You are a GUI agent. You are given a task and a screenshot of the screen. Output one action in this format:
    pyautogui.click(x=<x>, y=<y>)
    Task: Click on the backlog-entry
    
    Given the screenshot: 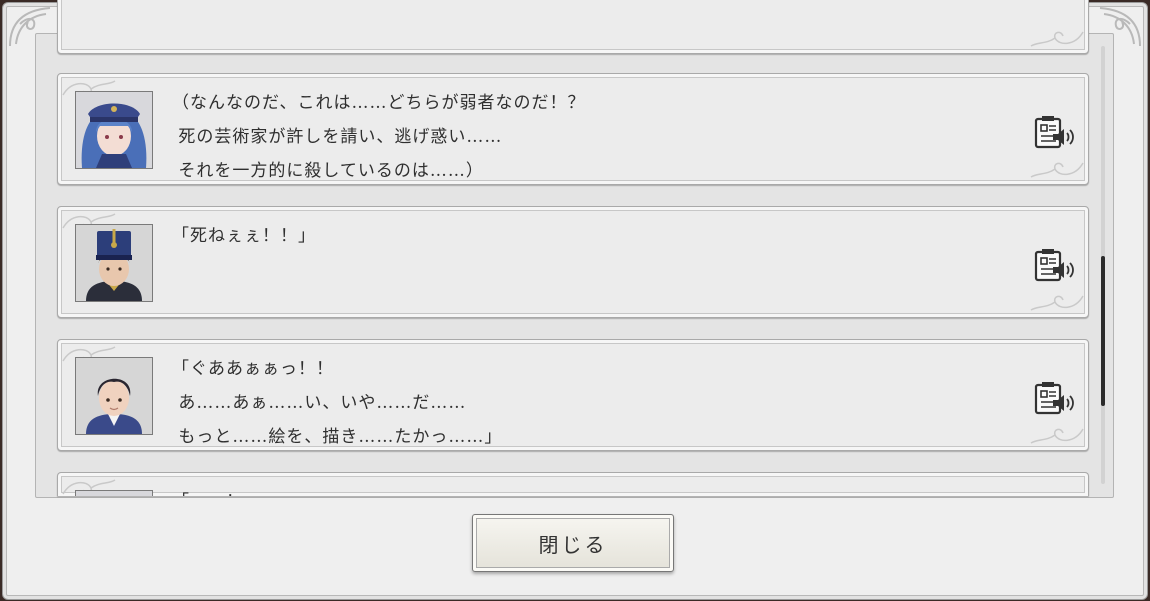 What is the action you would take?
    pyautogui.click(x=573, y=27)
    